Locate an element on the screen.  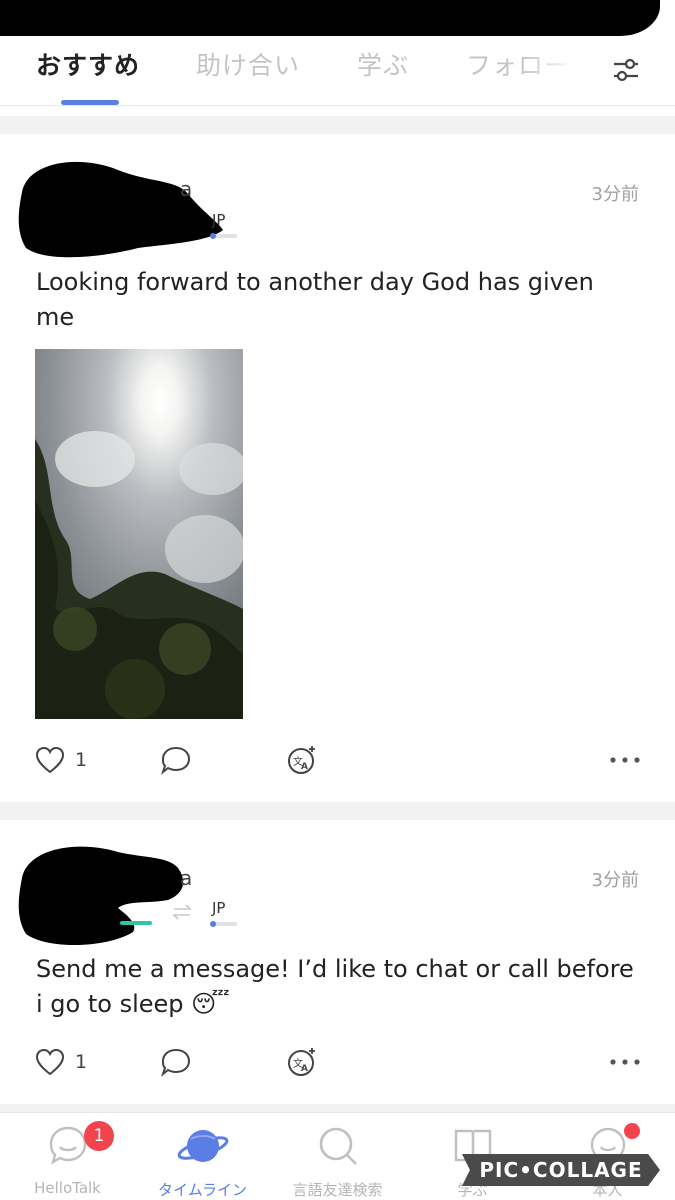
tabbar-label: タイムライン is located at coordinates (202, 1190).